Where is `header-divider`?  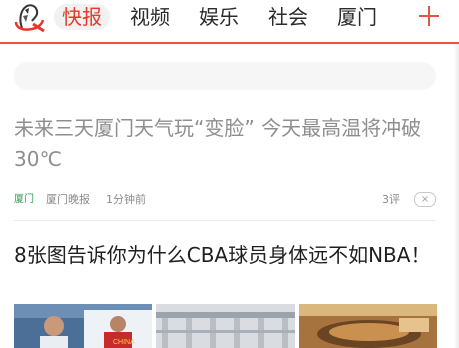 header-divider is located at coordinates (229, 43).